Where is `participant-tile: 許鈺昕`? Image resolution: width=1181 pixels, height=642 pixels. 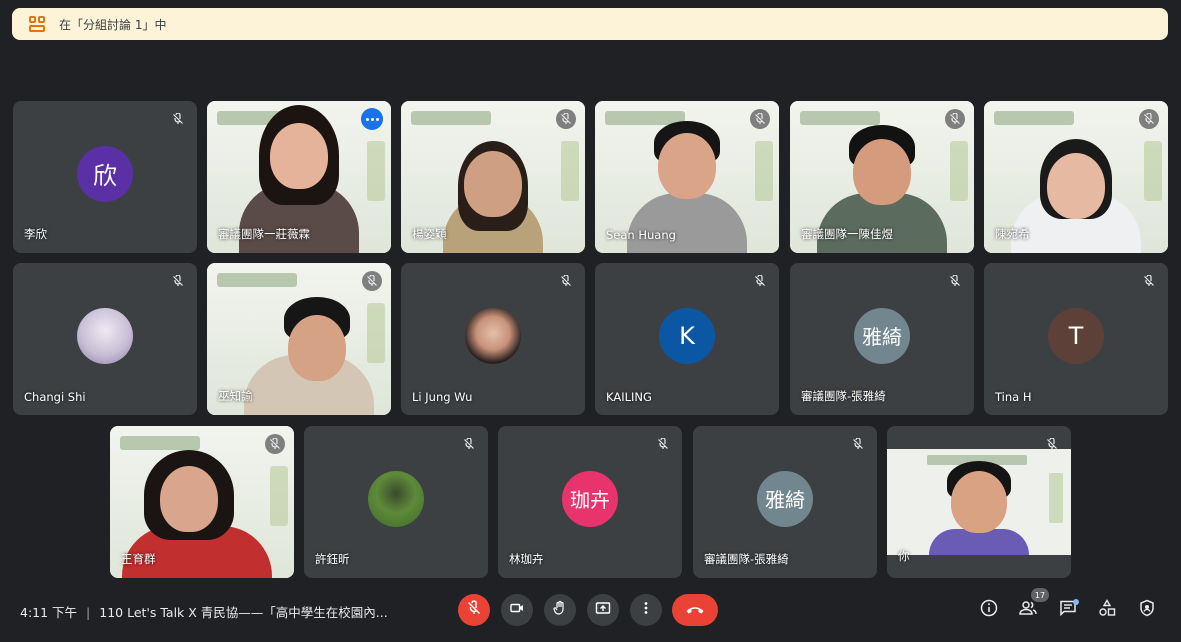
participant-tile: 許鈺昕 is located at coordinates (396, 502).